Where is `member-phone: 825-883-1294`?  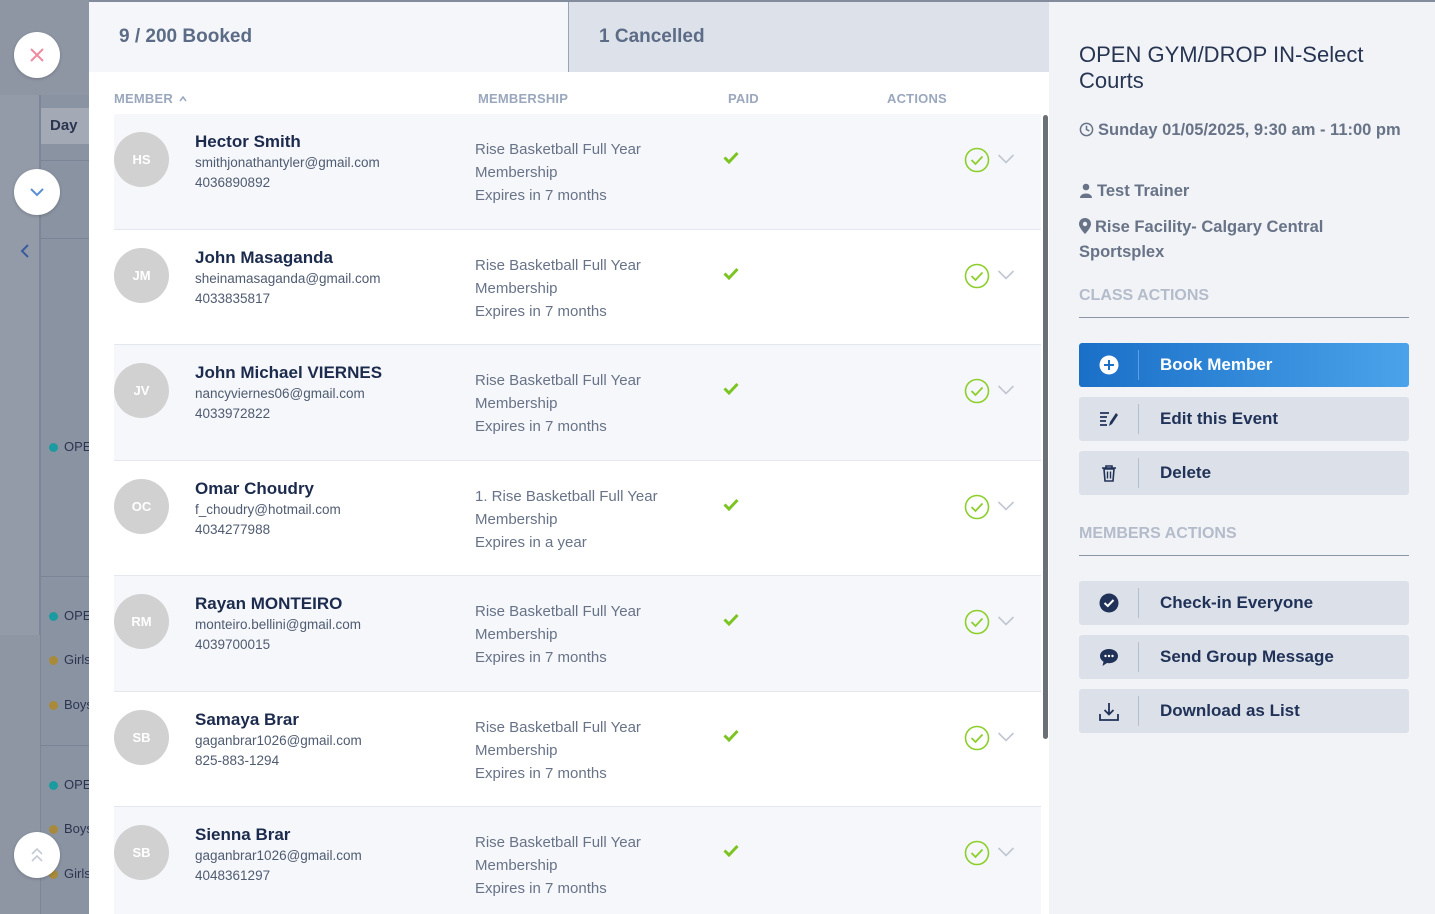 member-phone: 825-883-1294 is located at coordinates (237, 760).